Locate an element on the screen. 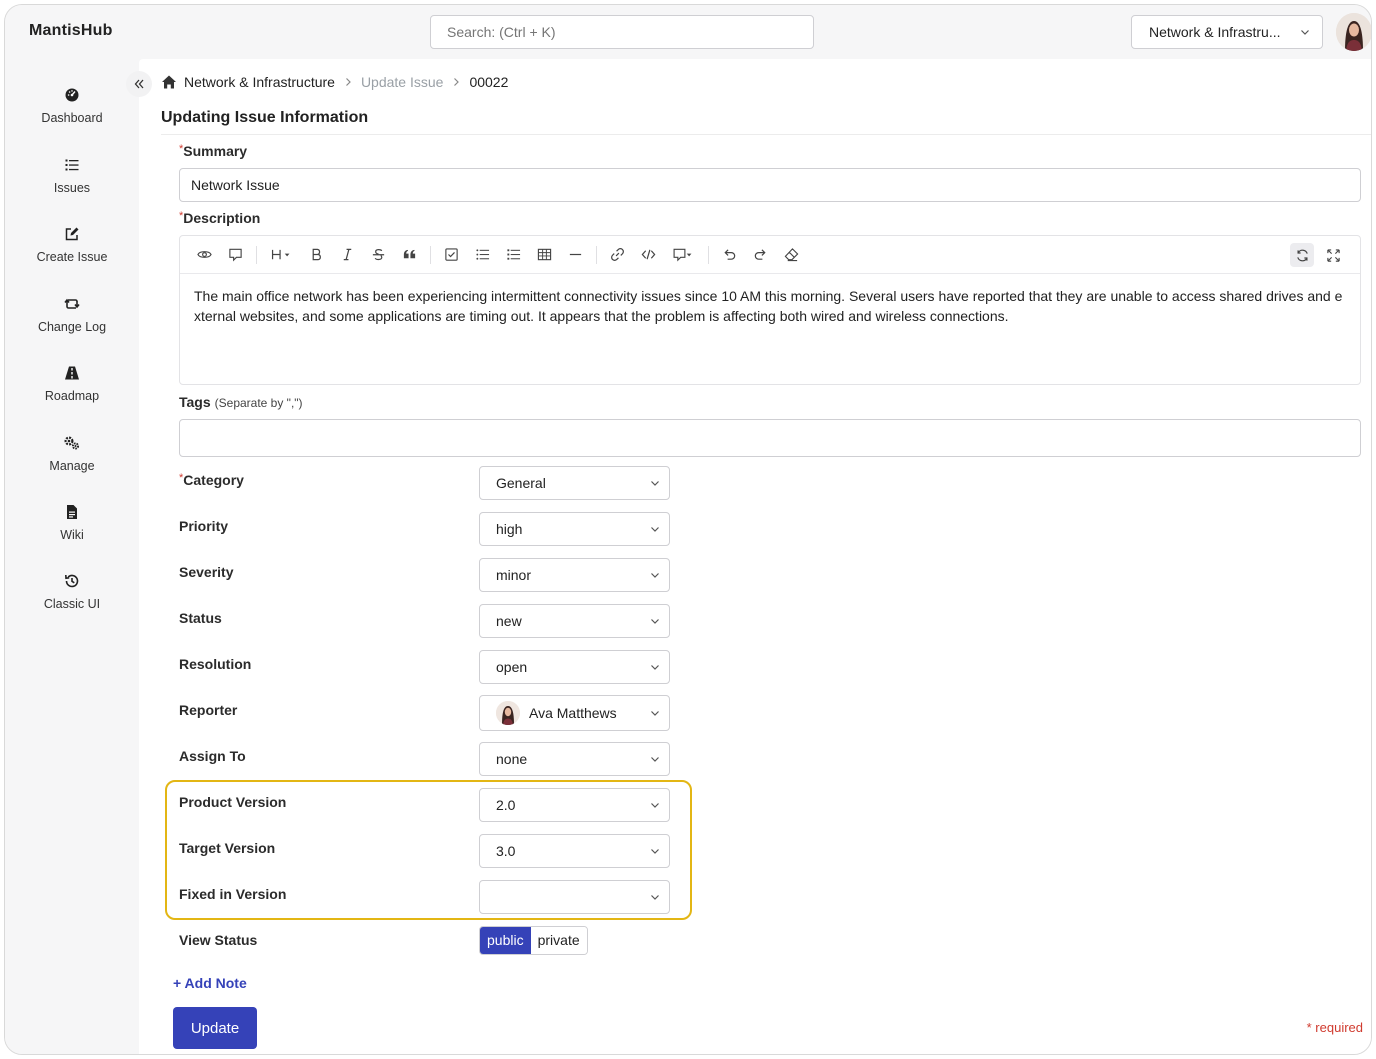 This screenshot has height=1059, width=1376. assign-to-select: none is located at coordinates (574, 759).